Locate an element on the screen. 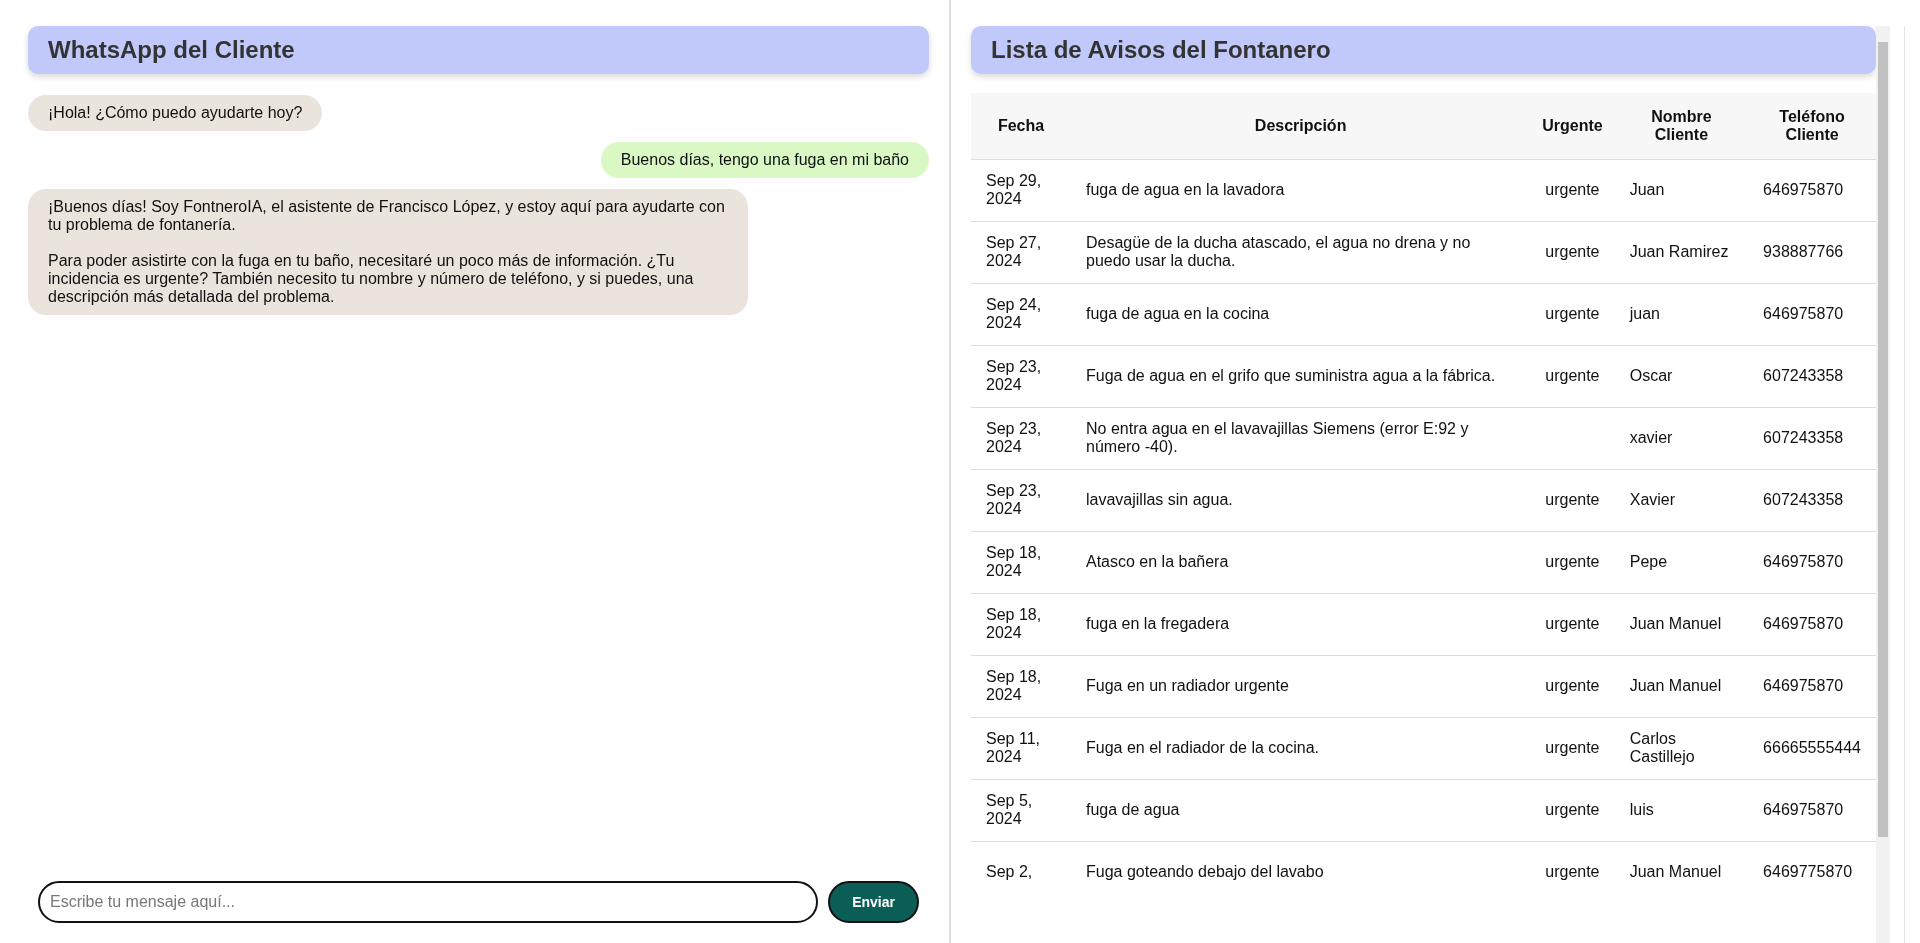 The image size is (1920, 943). table-cell: juan is located at coordinates (1644, 313).